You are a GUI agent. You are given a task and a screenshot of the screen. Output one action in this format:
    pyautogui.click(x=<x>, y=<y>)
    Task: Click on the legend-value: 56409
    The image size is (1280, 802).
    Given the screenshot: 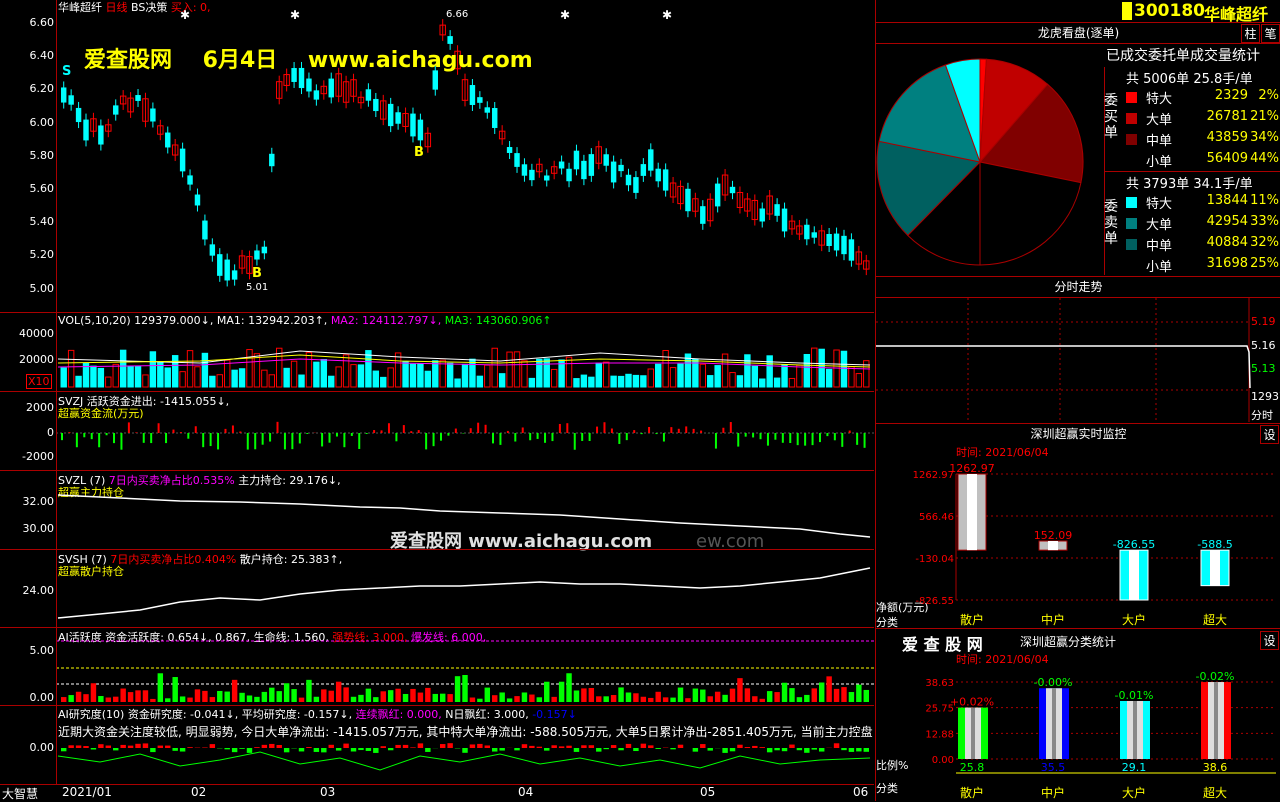 What is the action you would take?
    pyautogui.click(x=1227, y=158)
    